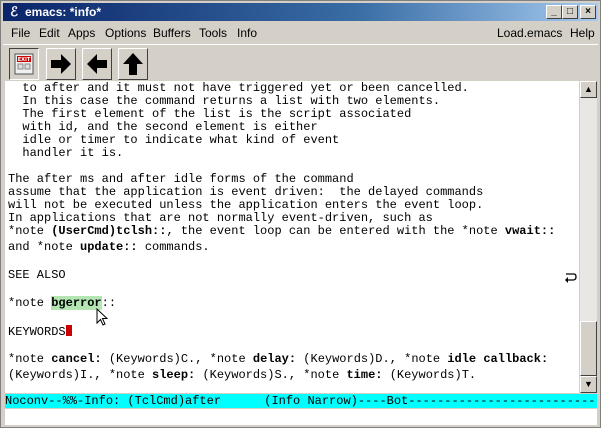  Describe the element at coordinates (80, 375) in the screenshot. I see `text-span: (Keywords)I., *note` at that location.